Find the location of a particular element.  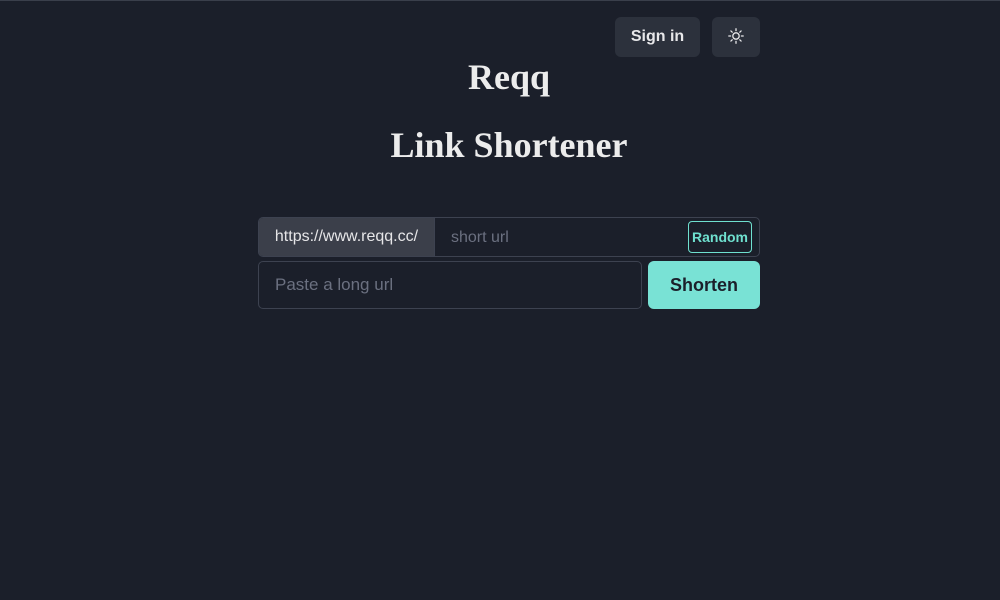

page-subtitle: Link Shortener is located at coordinates (509, 145).